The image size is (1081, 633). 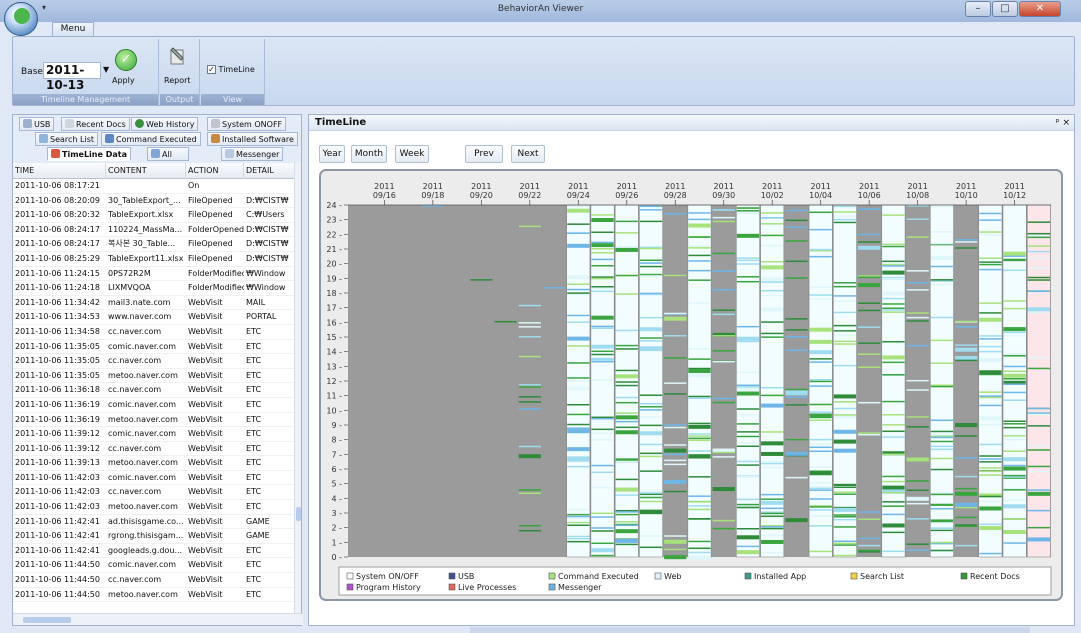 What do you see at coordinates (106, 69) in the screenshot?
I see `combo-arrow-icon: ▼` at bounding box center [106, 69].